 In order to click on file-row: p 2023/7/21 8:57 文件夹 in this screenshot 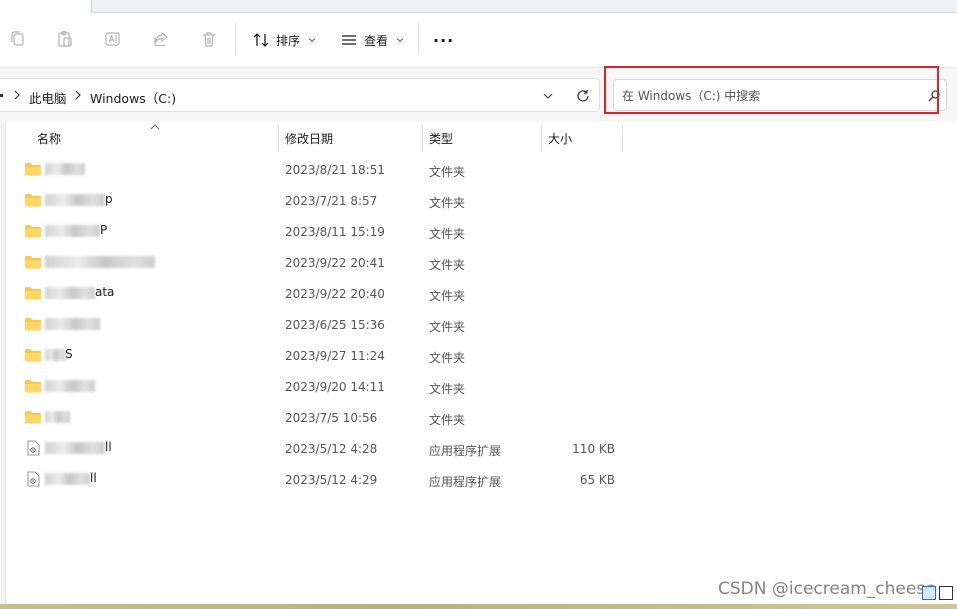, I will do `click(323, 201)`.